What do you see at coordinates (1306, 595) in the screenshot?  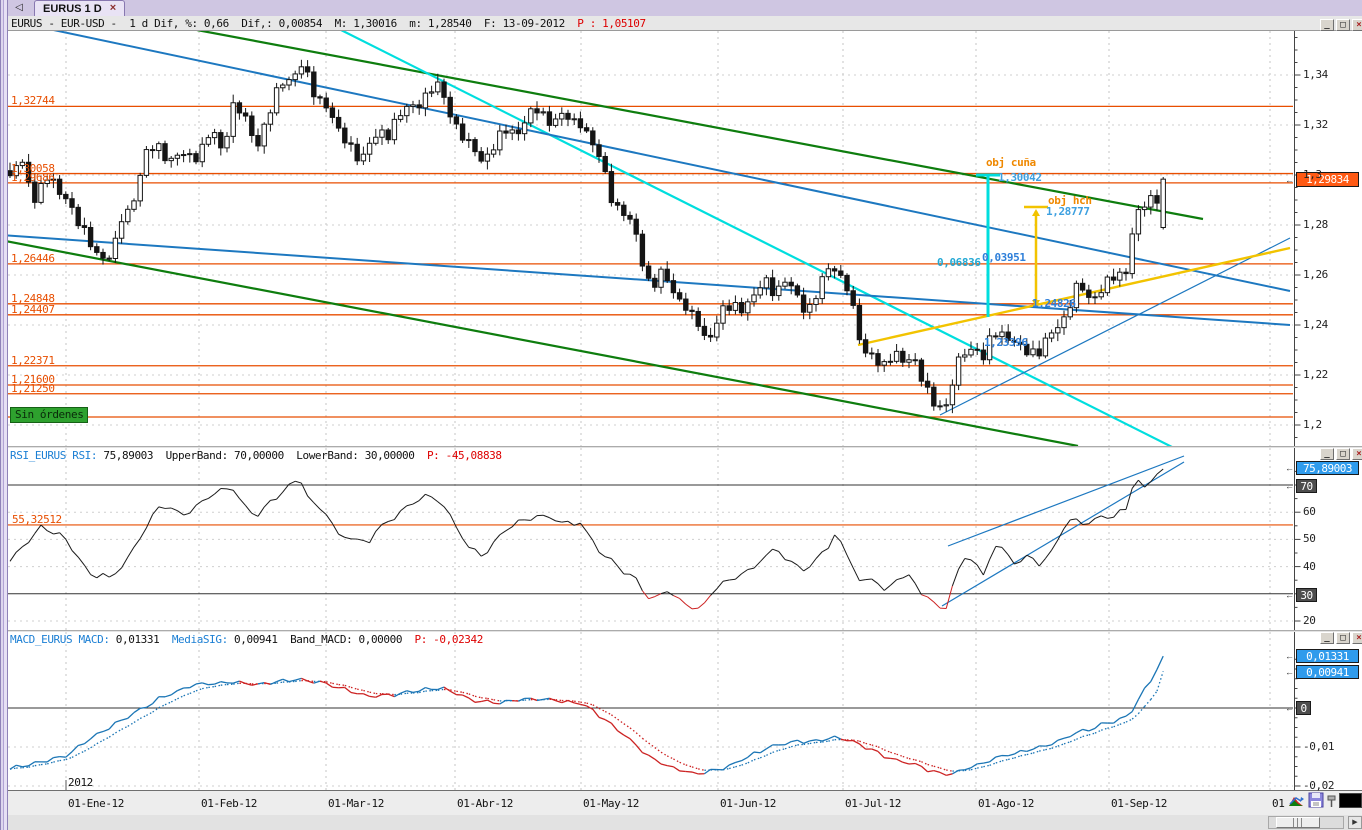 I see `rsi-lowerband-badge: 30` at bounding box center [1306, 595].